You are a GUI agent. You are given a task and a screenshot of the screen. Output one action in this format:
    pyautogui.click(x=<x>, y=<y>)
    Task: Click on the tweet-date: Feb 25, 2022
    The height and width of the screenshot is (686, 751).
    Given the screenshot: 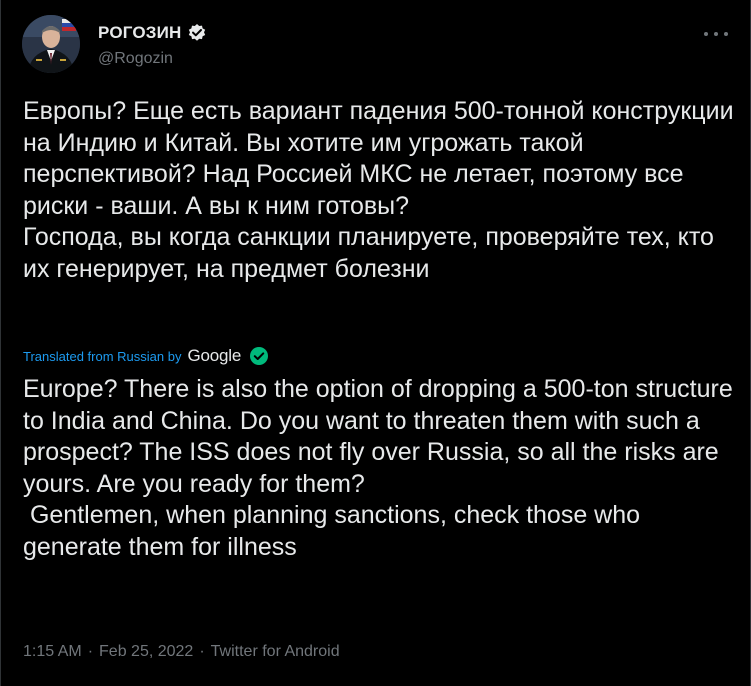 What is the action you would take?
    pyautogui.click(x=146, y=652)
    